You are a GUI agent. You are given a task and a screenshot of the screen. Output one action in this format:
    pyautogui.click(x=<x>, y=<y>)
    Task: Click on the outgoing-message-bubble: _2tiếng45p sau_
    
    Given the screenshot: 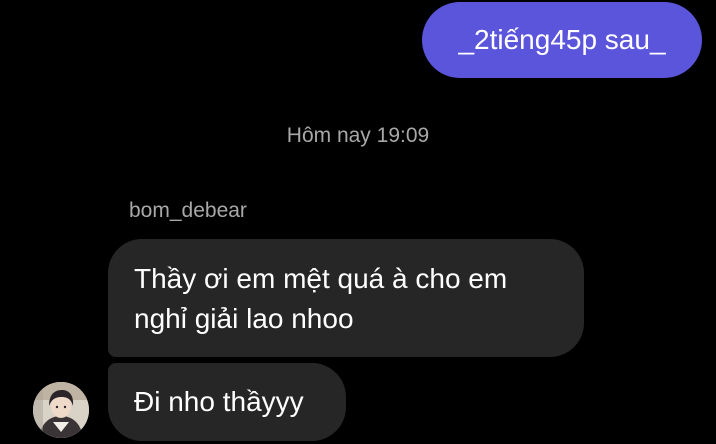 What is the action you would take?
    pyautogui.click(x=562, y=40)
    